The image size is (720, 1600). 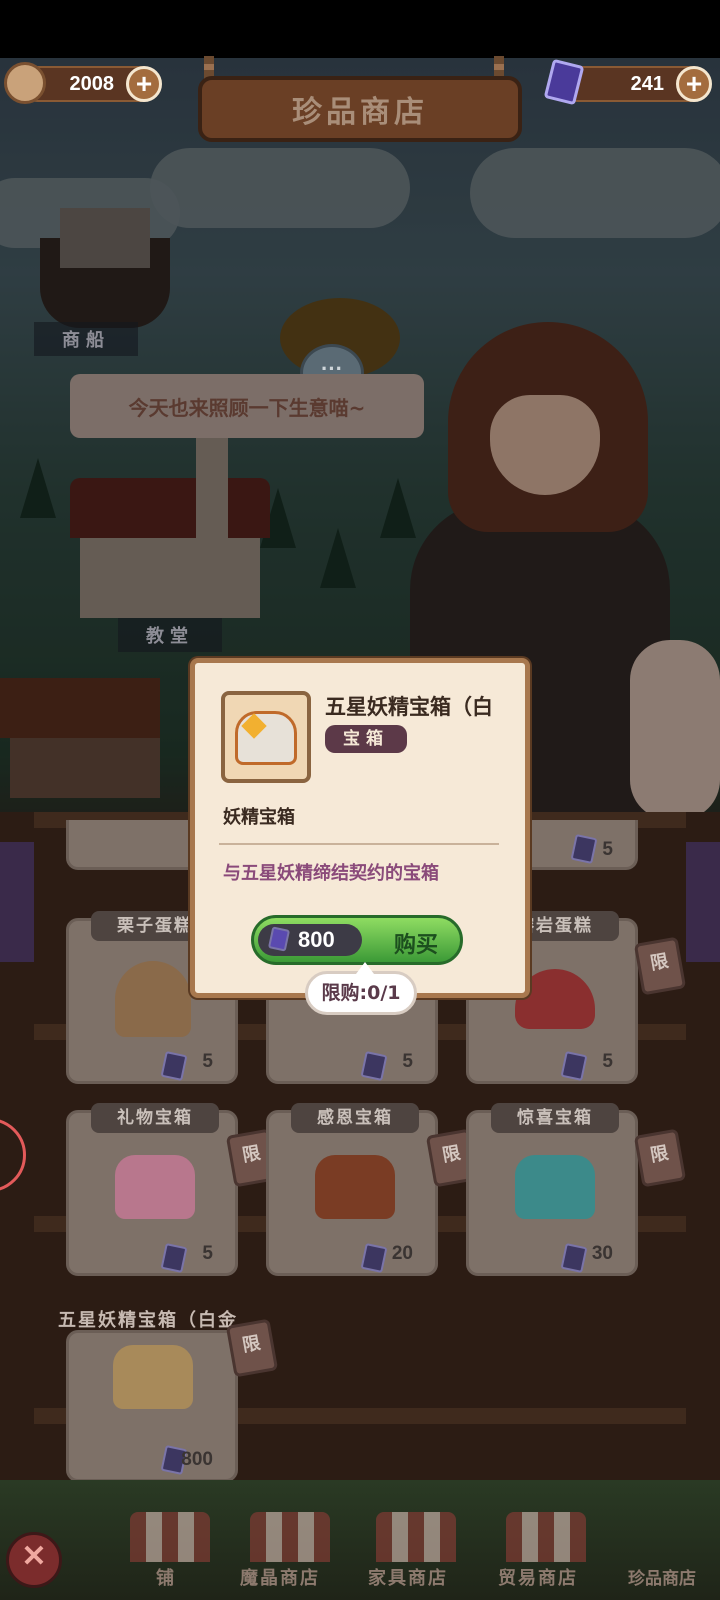 I want to click on add-gem-button: +, so click(x=694, y=84).